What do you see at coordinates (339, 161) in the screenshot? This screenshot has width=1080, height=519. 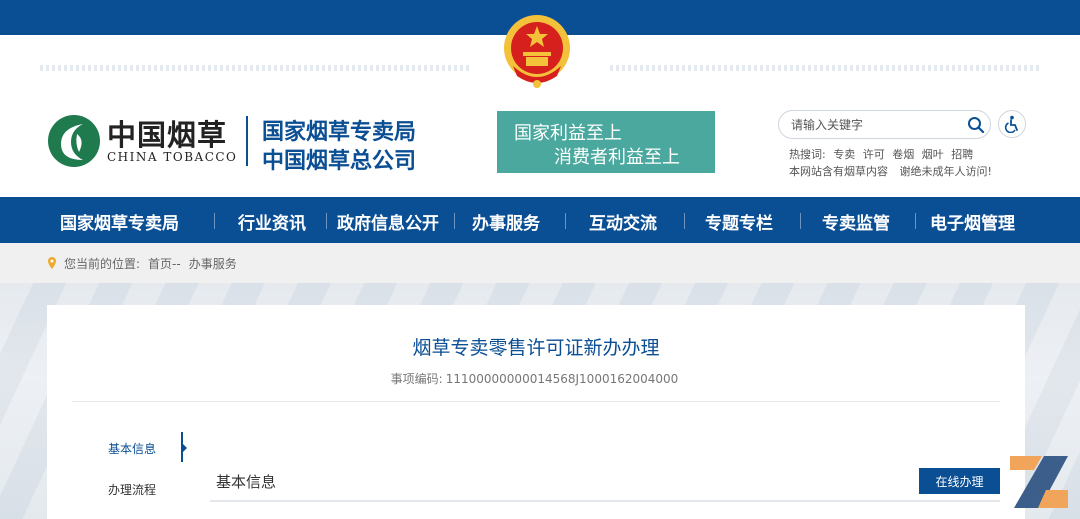 I see `org-name-corporation: 中国烟草总公司` at bounding box center [339, 161].